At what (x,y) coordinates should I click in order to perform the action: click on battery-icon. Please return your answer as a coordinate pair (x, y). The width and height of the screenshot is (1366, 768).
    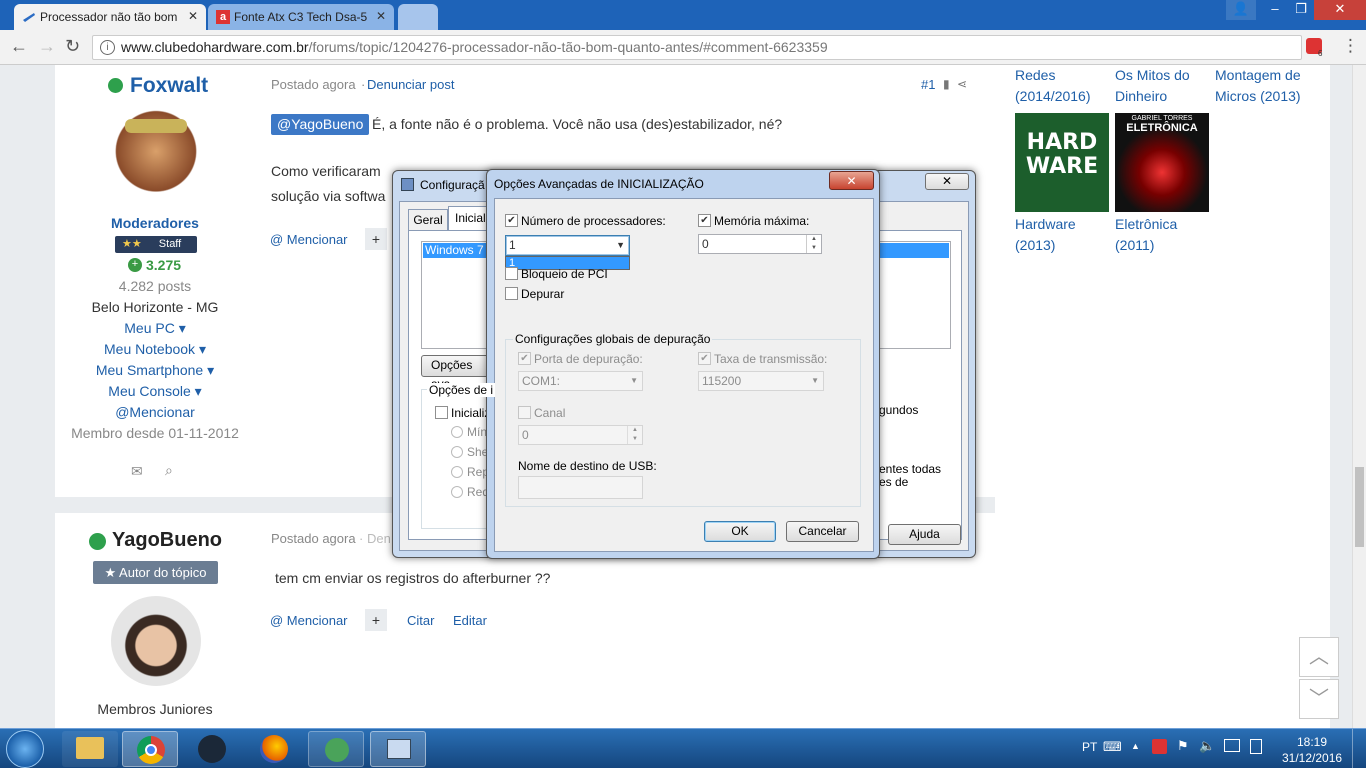
    Looking at the image, I should click on (1256, 746).